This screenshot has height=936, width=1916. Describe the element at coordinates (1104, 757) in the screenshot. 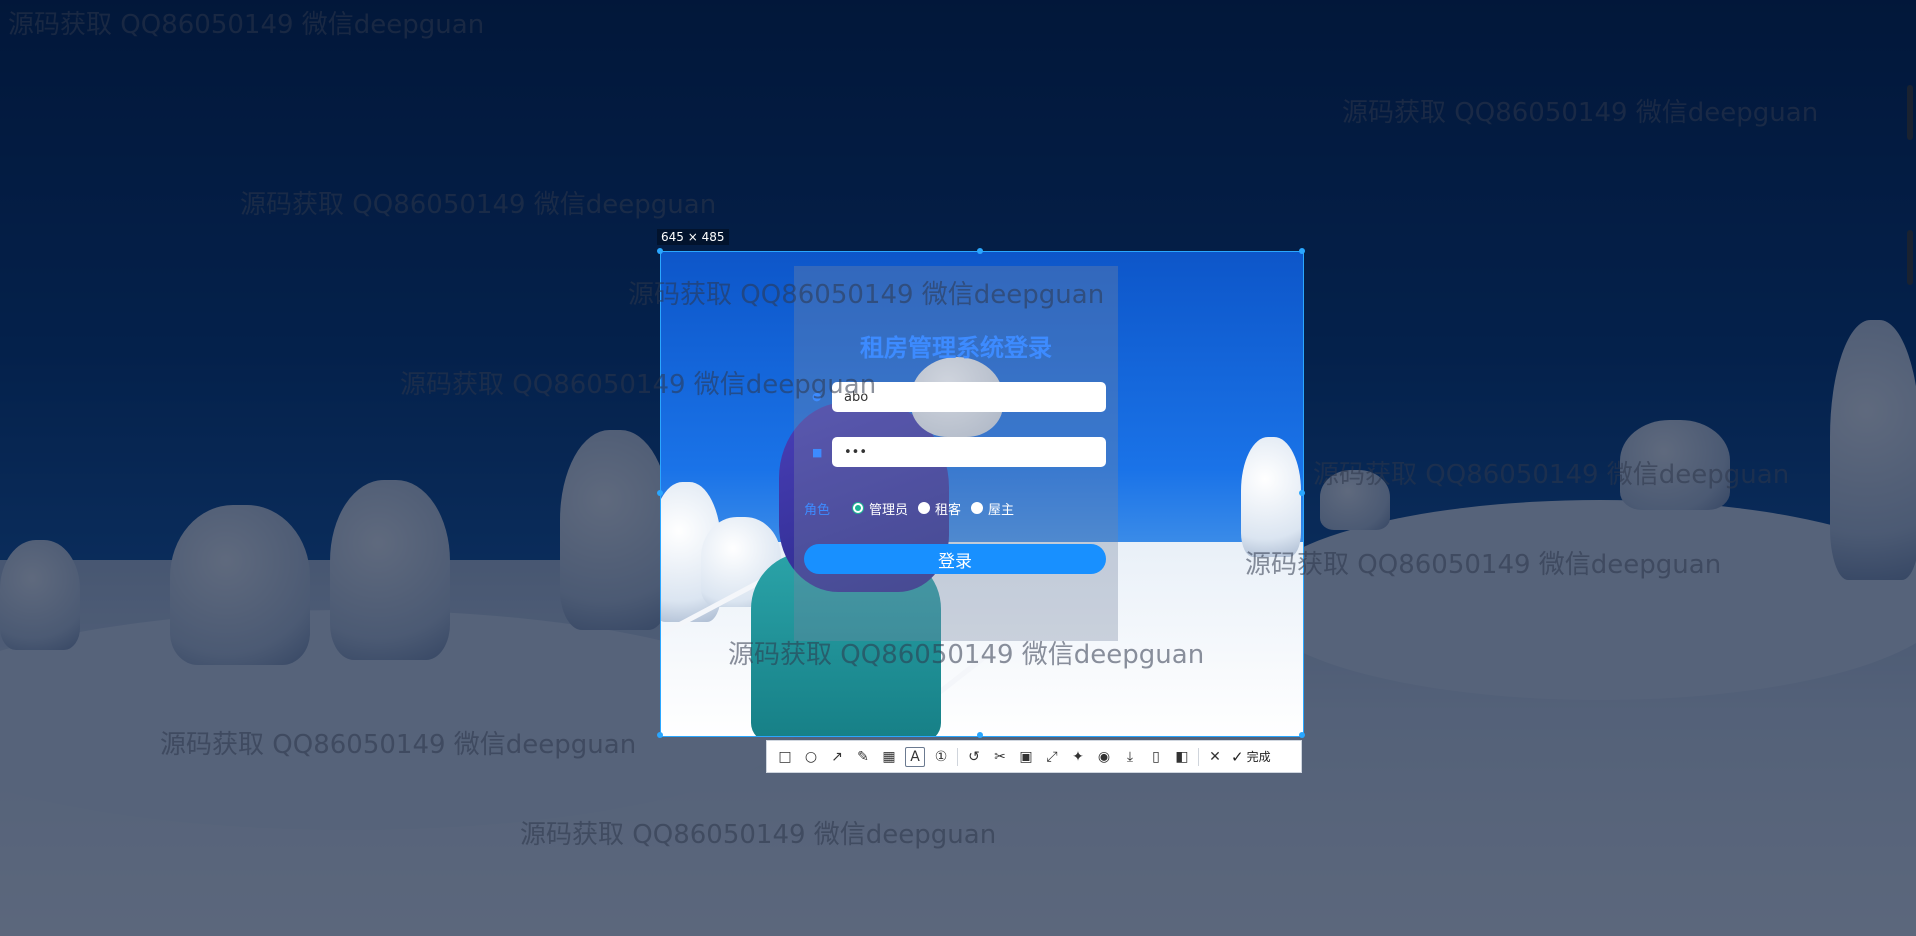

I see `record-icon: ◉` at that location.